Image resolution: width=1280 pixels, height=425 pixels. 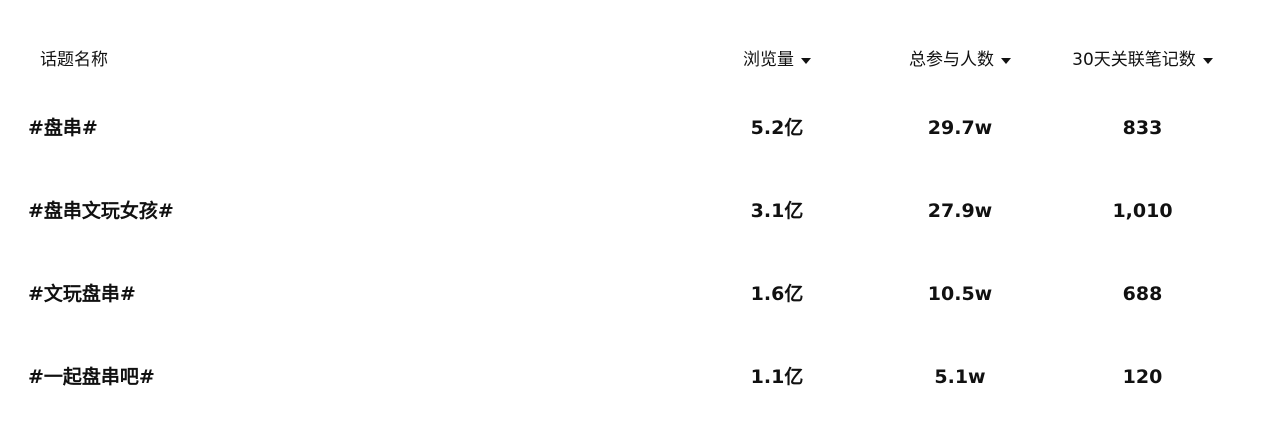 What do you see at coordinates (777, 128) in the screenshot?
I see `views-value: 5.2亿` at bounding box center [777, 128].